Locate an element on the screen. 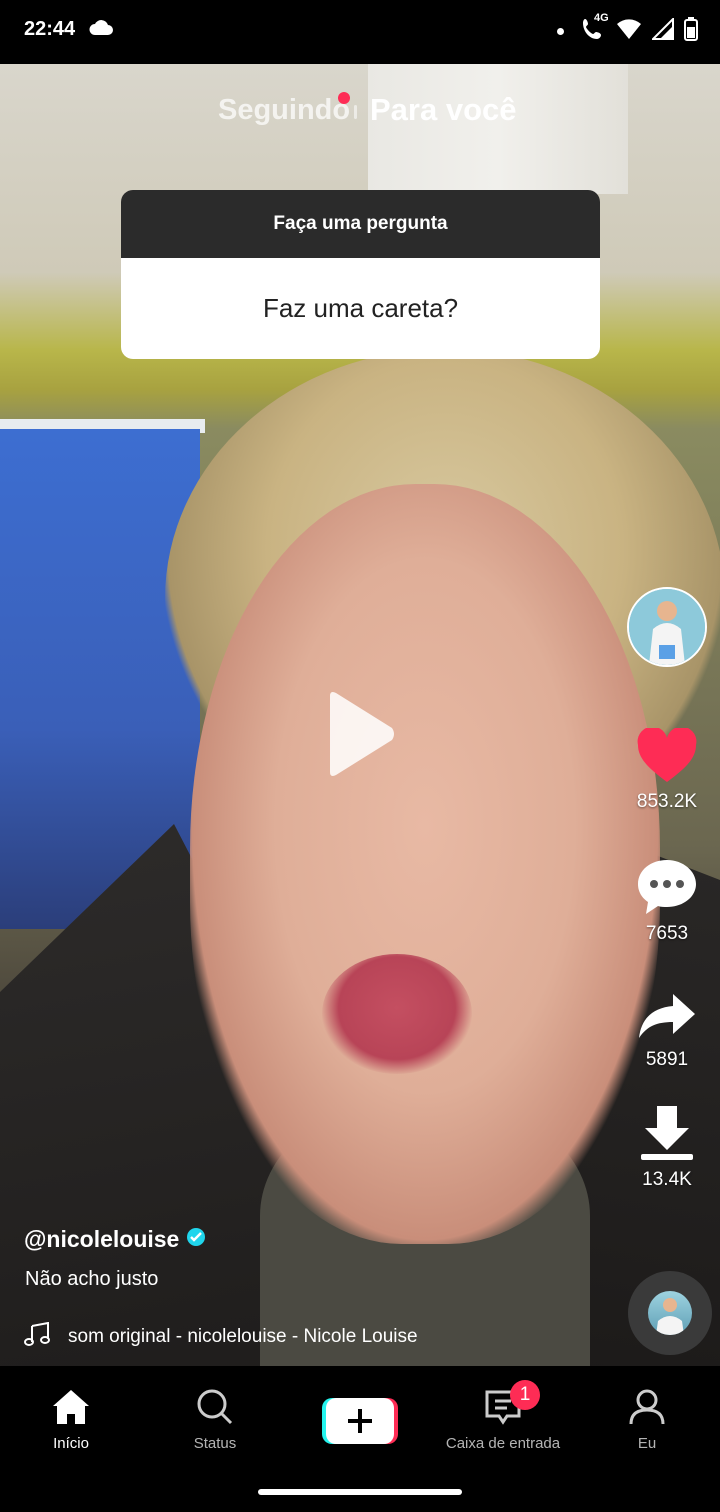 This screenshot has height=1512, width=720. question-sticker-header: Faça uma pergunta is located at coordinates (360, 224).